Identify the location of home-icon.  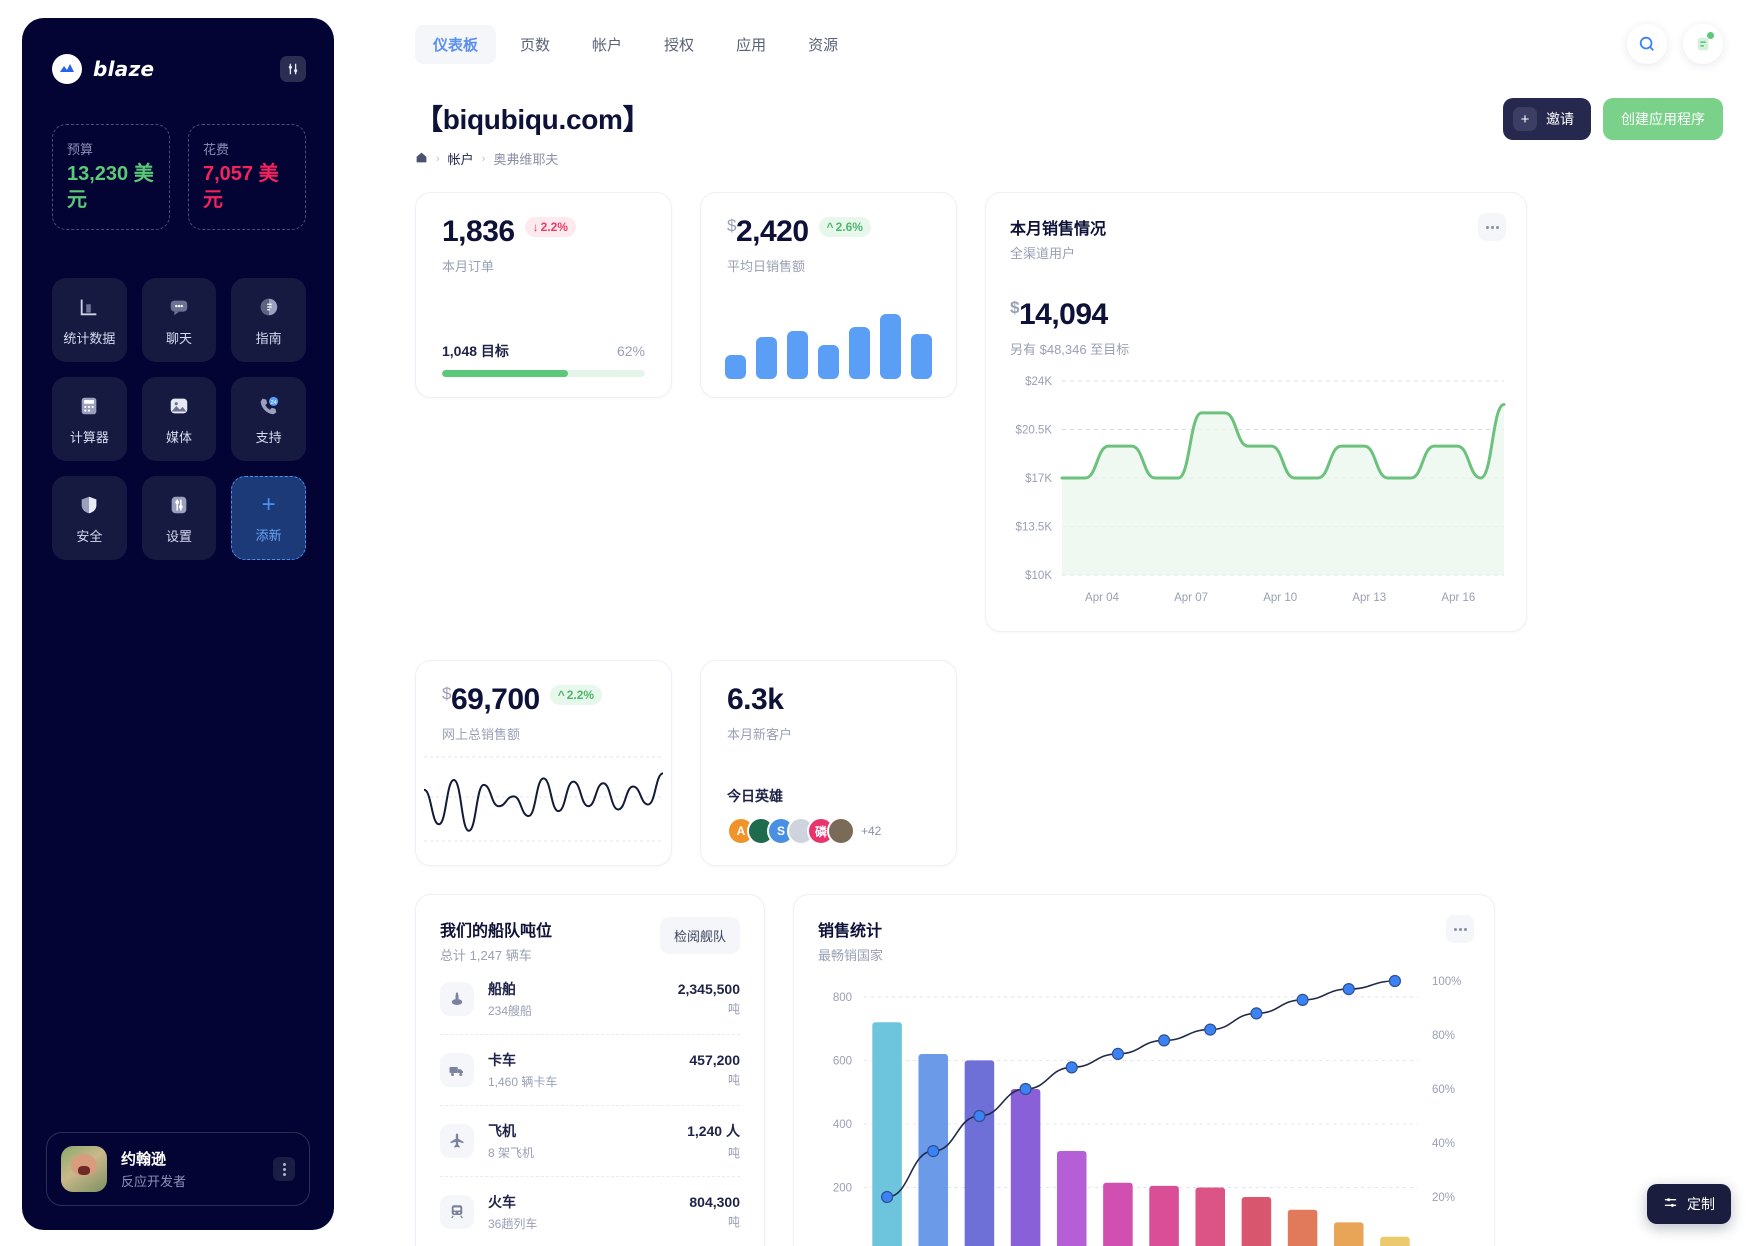
(421, 159).